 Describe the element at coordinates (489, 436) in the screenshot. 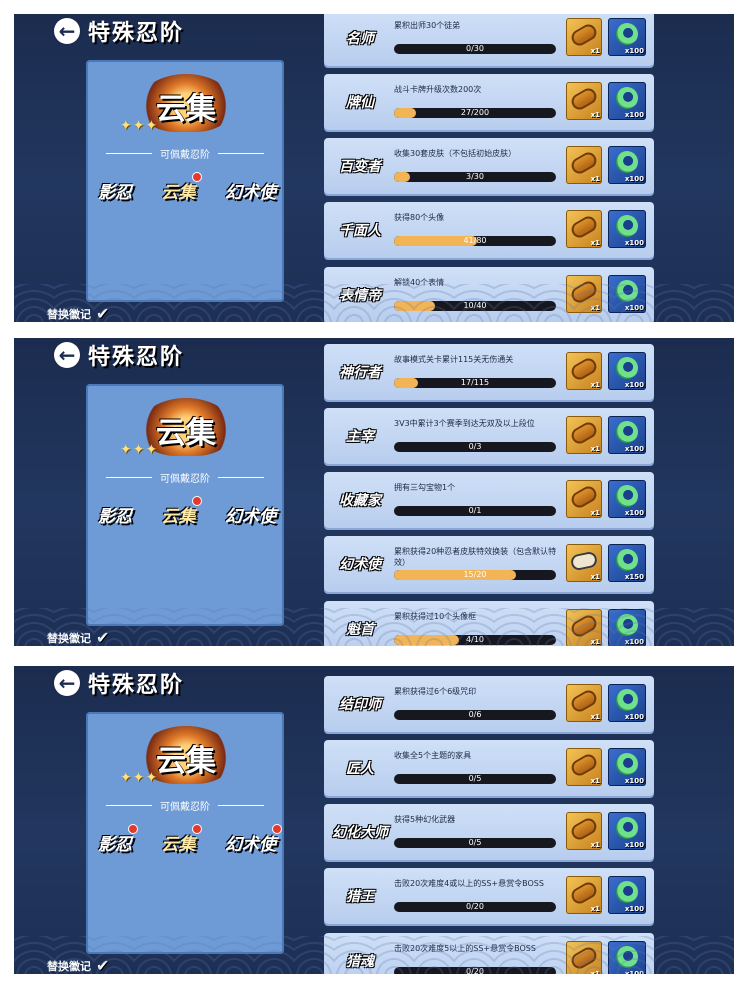

I see `achievement-card: 主宰 3V3中累计3个赛季到达无双及以上段位 0/3 x1 x100` at that location.